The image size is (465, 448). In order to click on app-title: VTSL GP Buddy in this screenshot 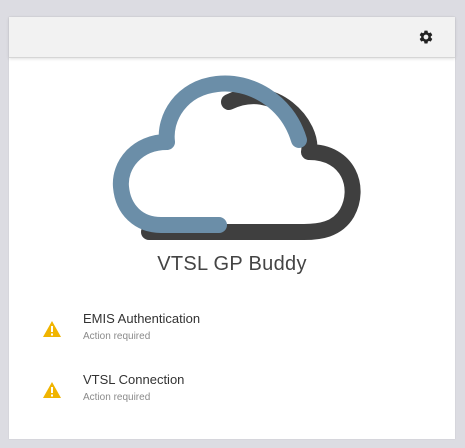, I will do `click(232, 264)`.